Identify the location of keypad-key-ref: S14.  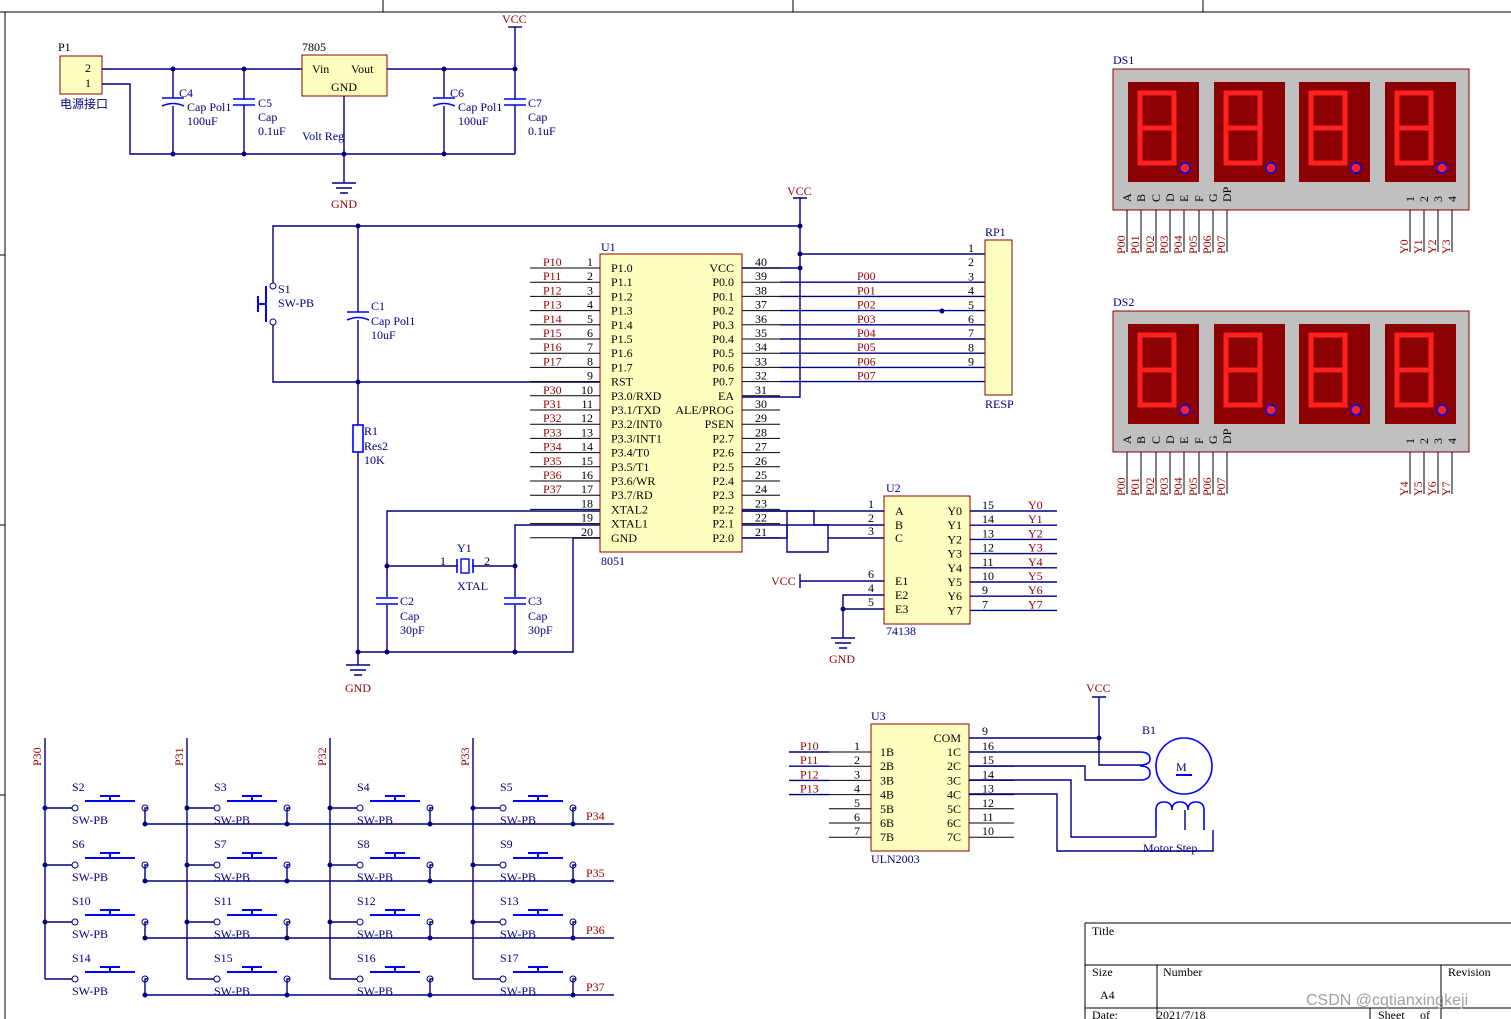
(81, 958).